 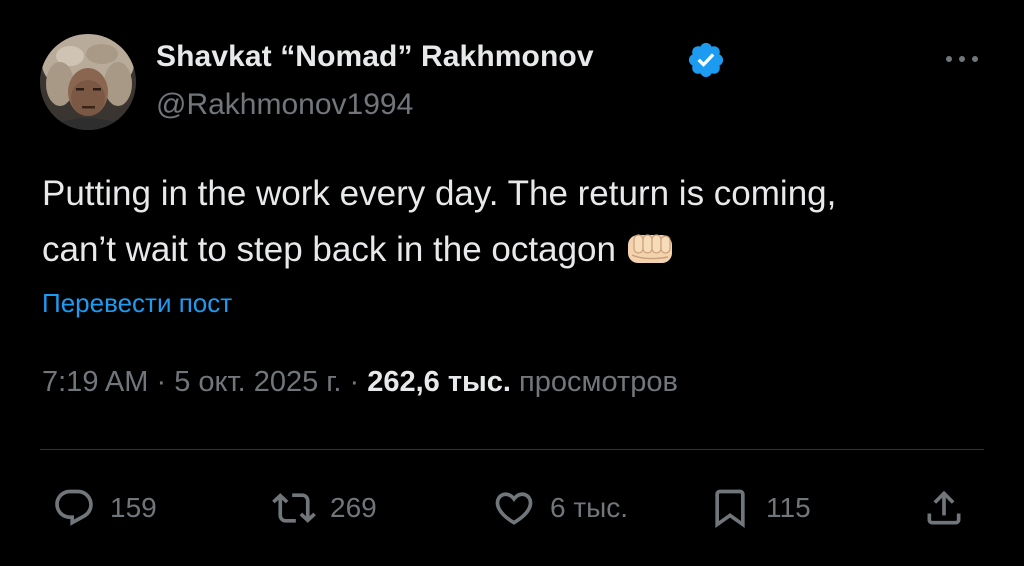 What do you see at coordinates (962, 58) in the screenshot?
I see `more-options-icon` at bounding box center [962, 58].